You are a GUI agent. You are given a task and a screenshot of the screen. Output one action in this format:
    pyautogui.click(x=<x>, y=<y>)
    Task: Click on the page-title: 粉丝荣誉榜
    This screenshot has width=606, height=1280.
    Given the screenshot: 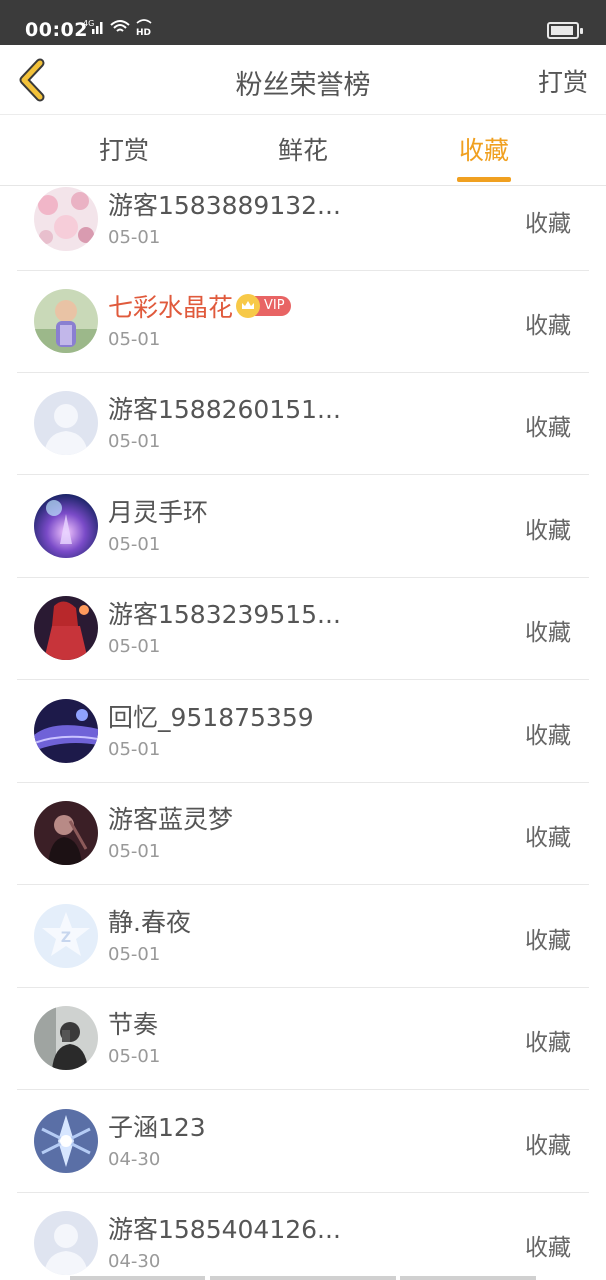 What is the action you would take?
    pyautogui.click(x=303, y=85)
    